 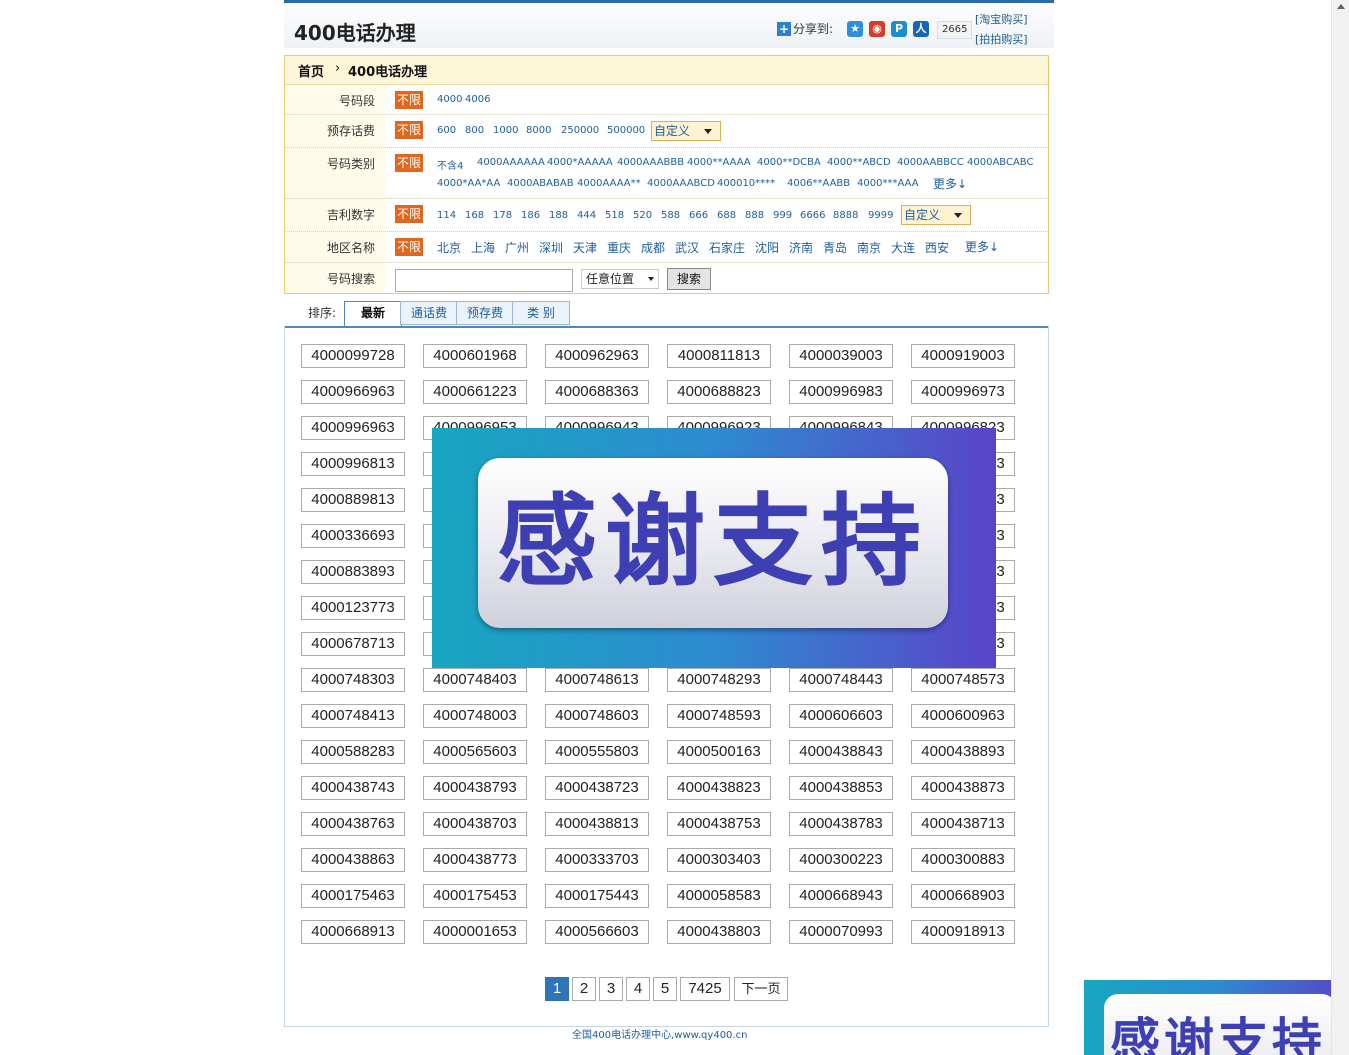 What do you see at coordinates (877, 29) in the screenshot?
I see `weibo-icon: ◉` at bounding box center [877, 29].